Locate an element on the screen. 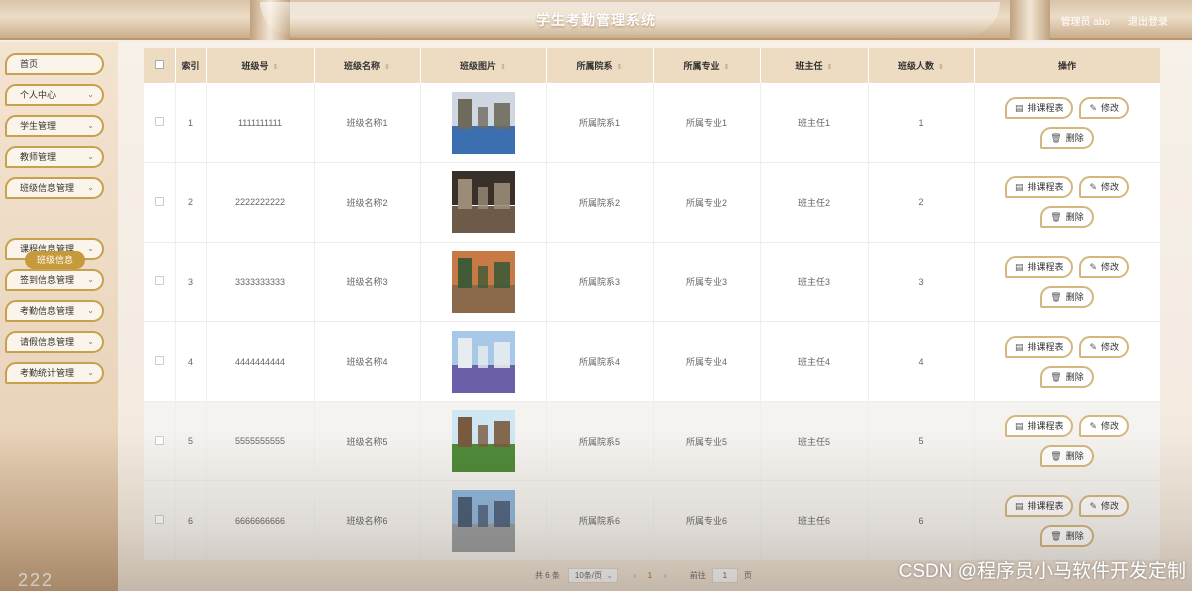 This screenshot has width=1192, height=591. cell-class-no: 4444444444 is located at coordinates (260, 361).